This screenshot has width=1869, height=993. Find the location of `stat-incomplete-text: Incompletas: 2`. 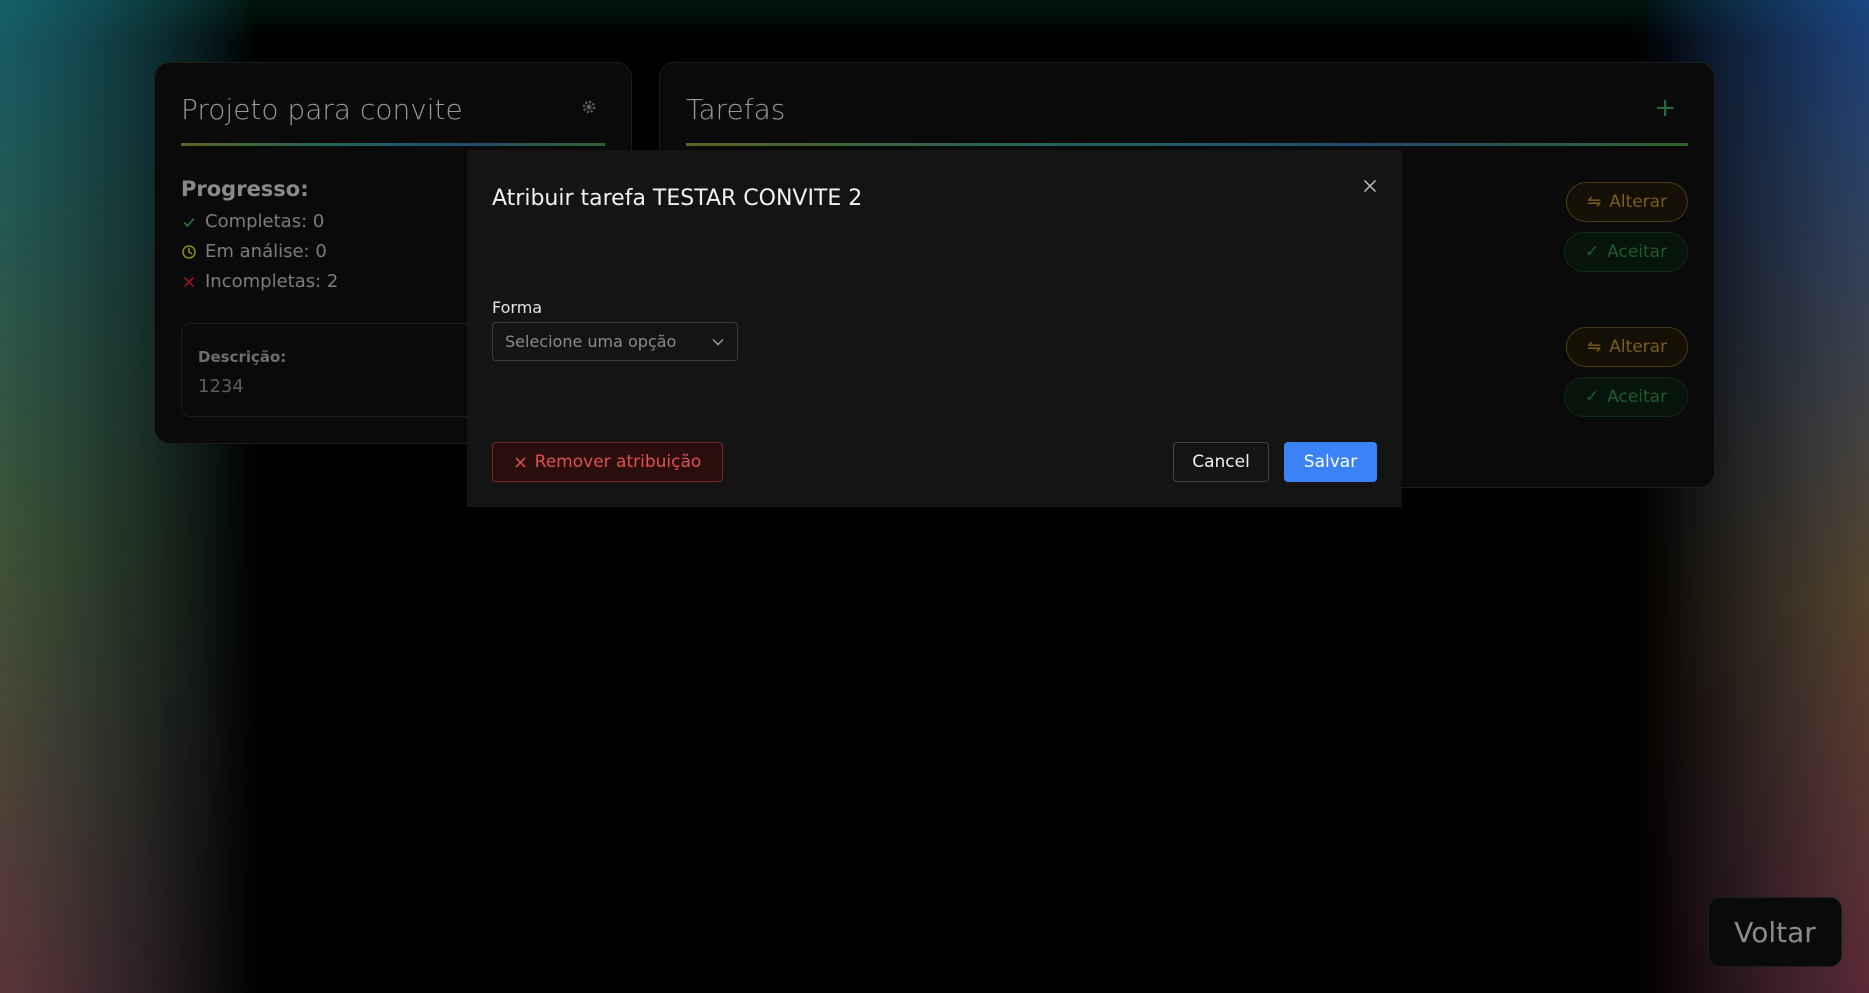

stat-incomplete-text: Incompletas: 2 is located at coordinates (272, 281).